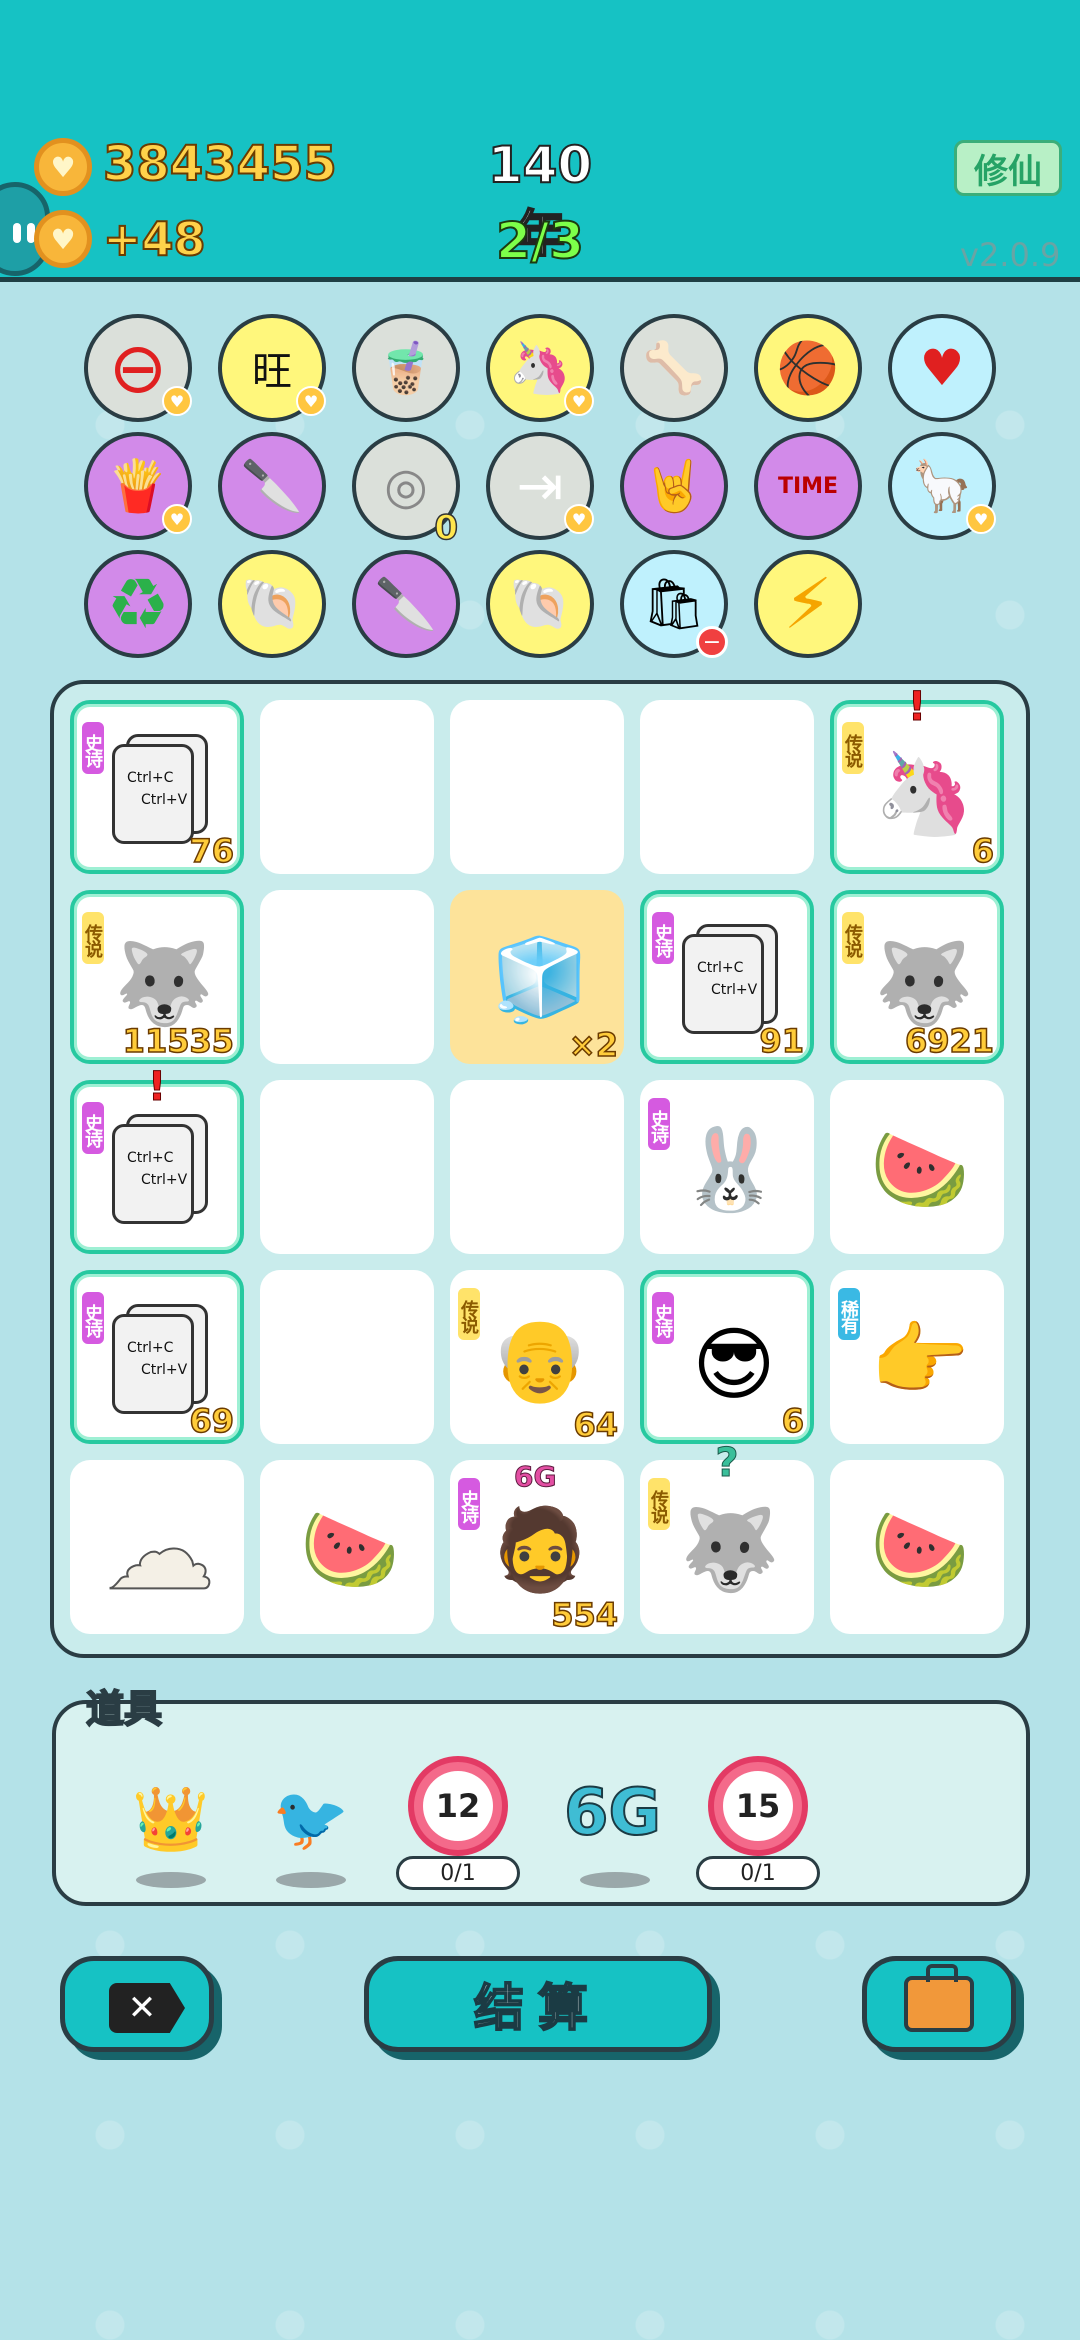 Image resolution: width=1080 pixels, height=2340 pixels. What do you see at coordinates (540, 1549) in the screenshot?
I see `bearded-man-icon: 🧔` at bounding box center [540, 1549].